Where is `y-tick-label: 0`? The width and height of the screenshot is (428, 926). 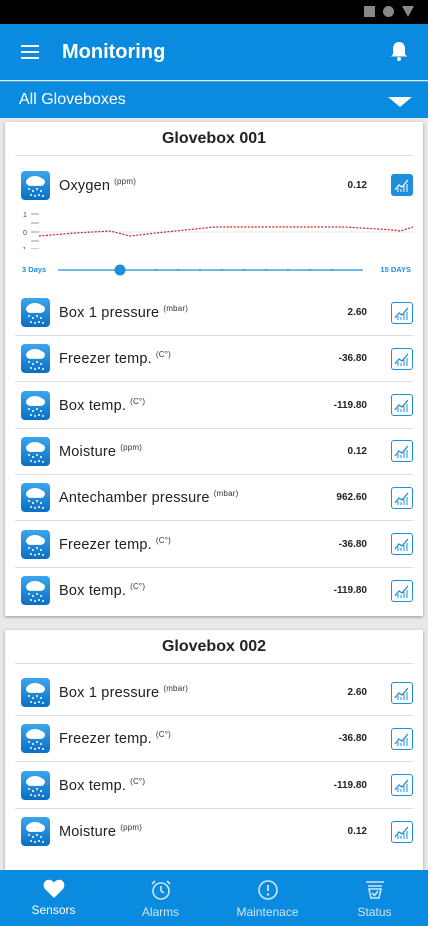 y-tick-label: 0 is located at coordinates (25, 233).